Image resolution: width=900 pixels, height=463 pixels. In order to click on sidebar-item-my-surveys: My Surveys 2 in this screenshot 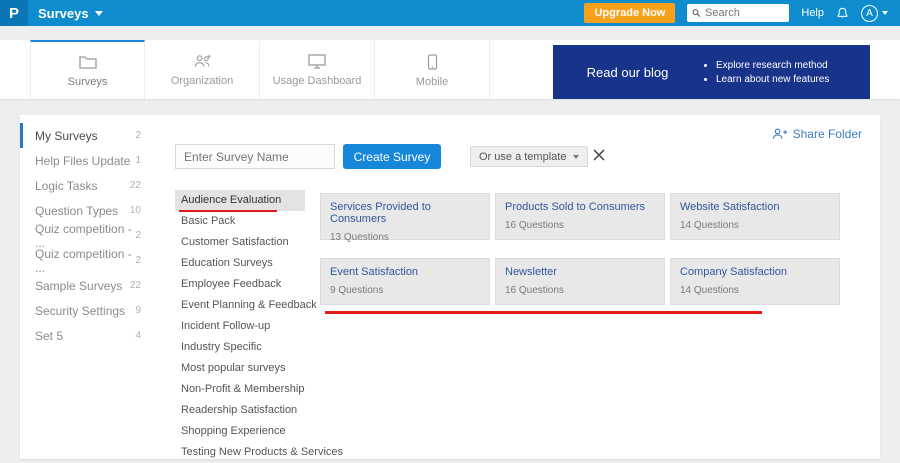, I will do `click(86, 135)`.